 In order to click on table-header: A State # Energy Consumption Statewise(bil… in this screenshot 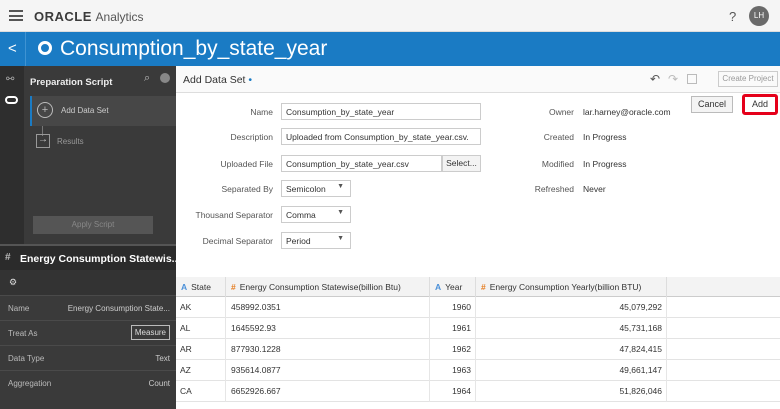, I will do `click(478, 287)`.